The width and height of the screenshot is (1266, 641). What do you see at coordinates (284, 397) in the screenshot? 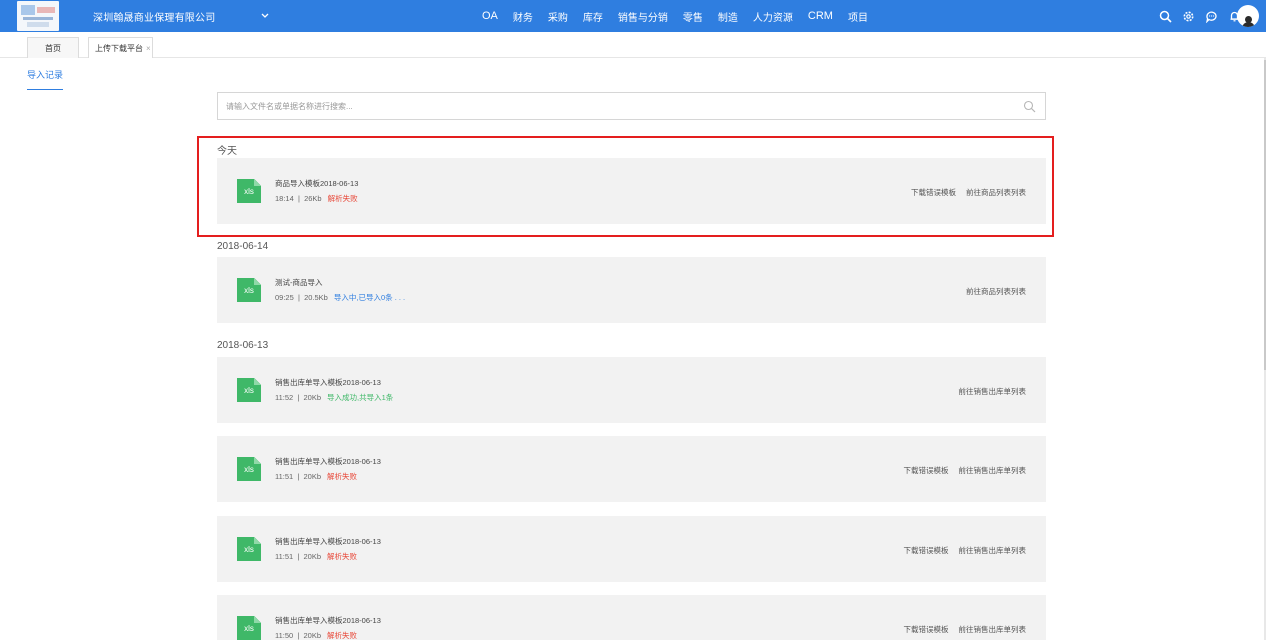
I see `file-time: 11:52` at bounding box center [284, 397].